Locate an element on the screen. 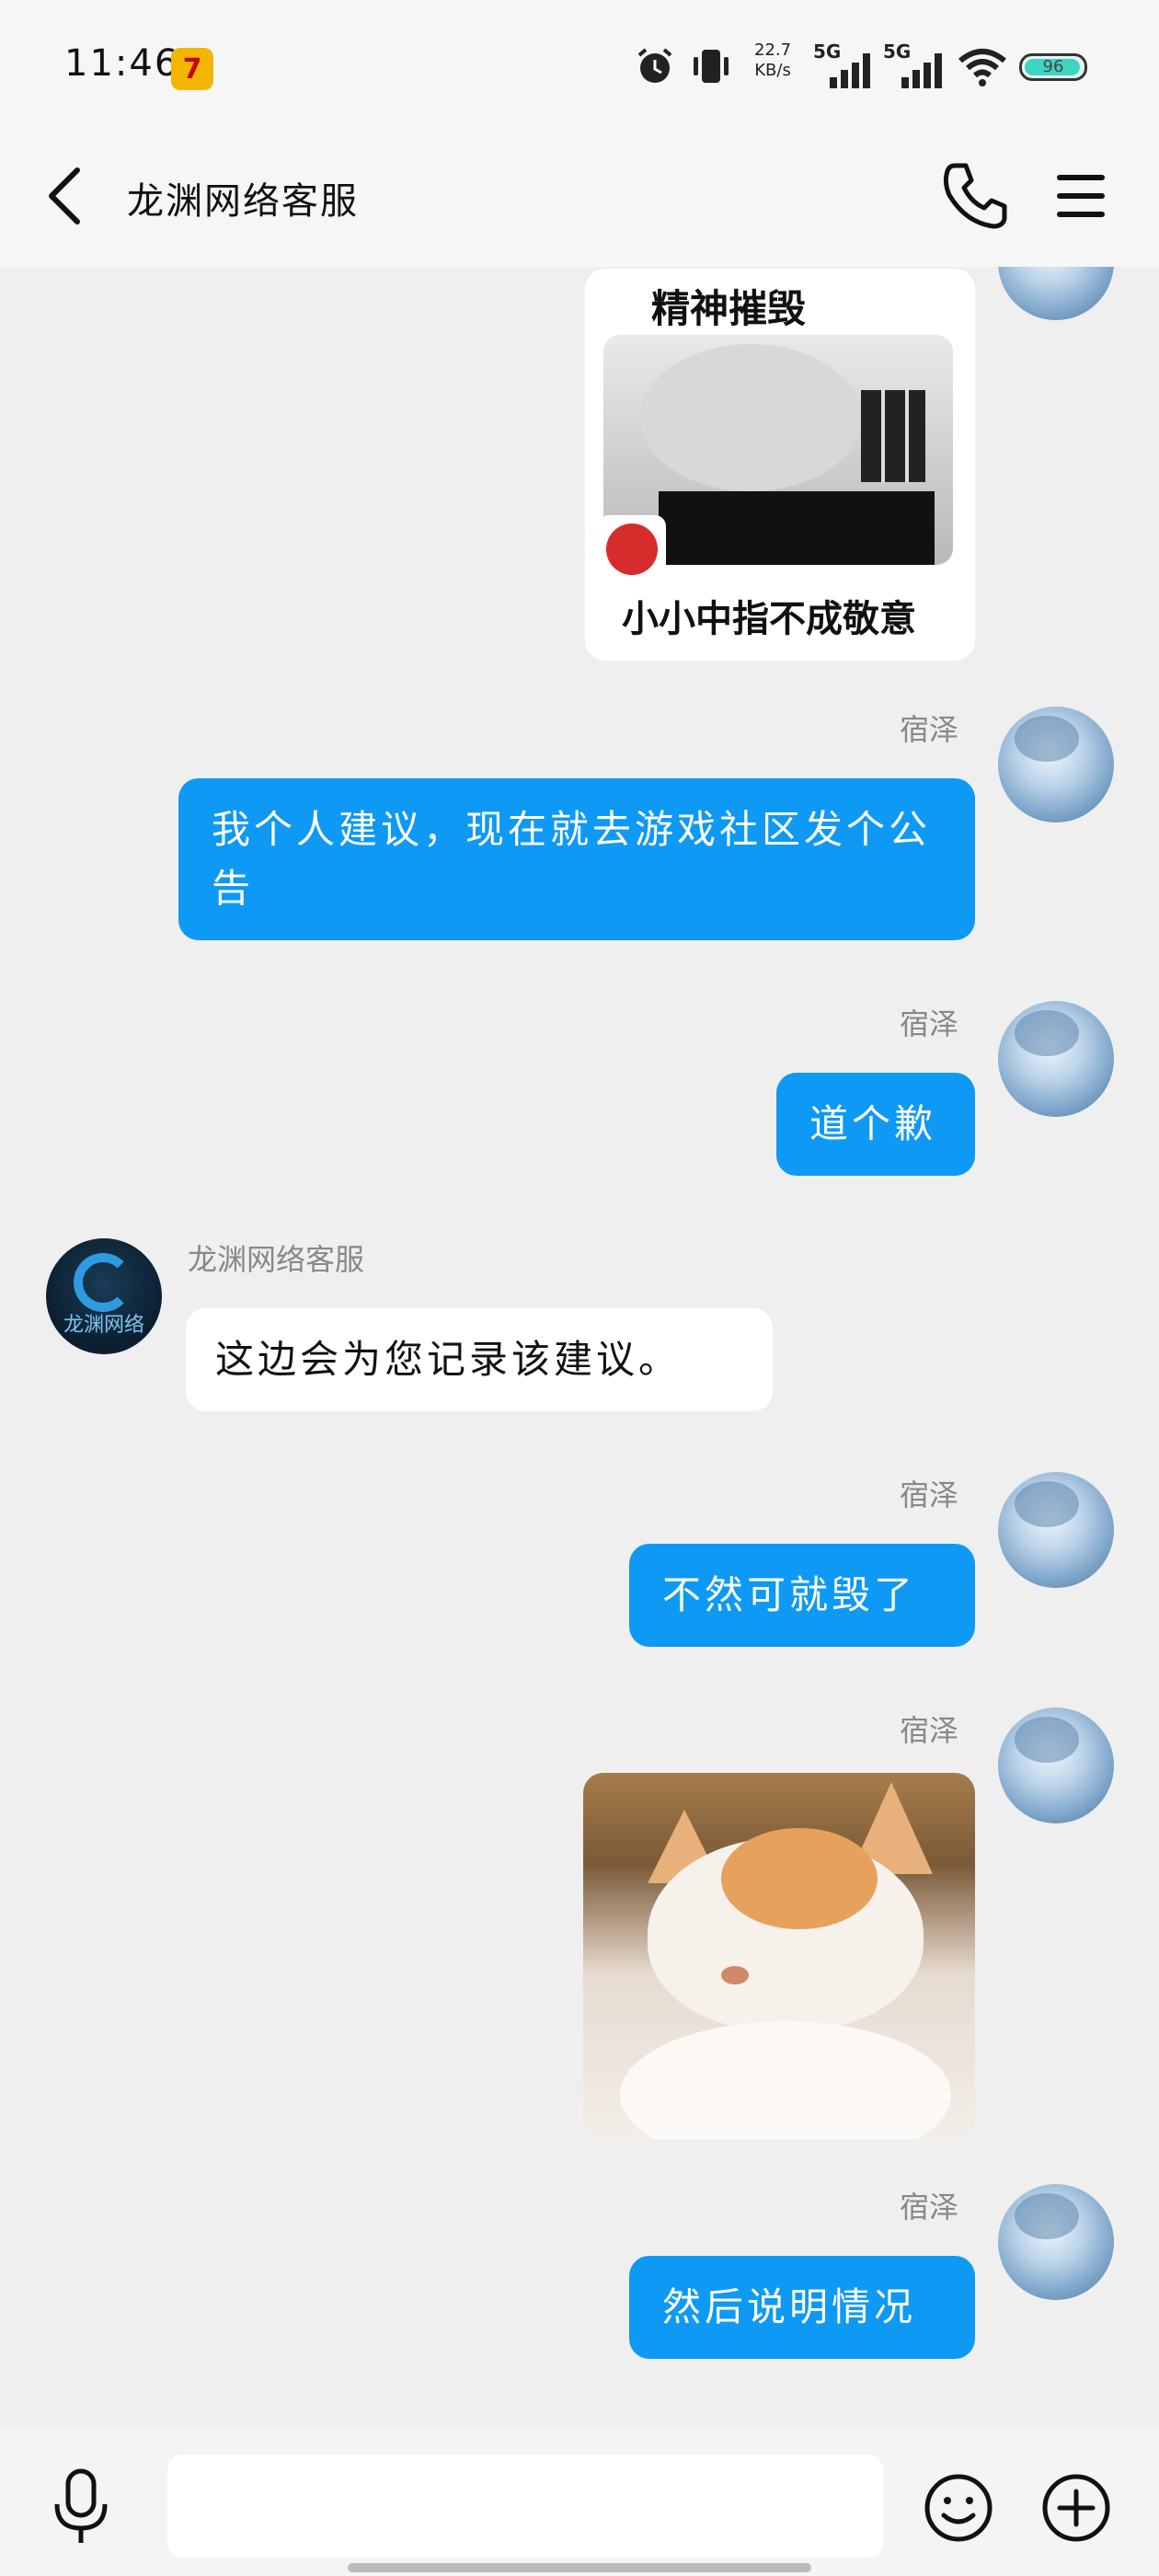 The width and height of the screenshot is (1159, 2576). call-button is located at coordinates (975, 195).